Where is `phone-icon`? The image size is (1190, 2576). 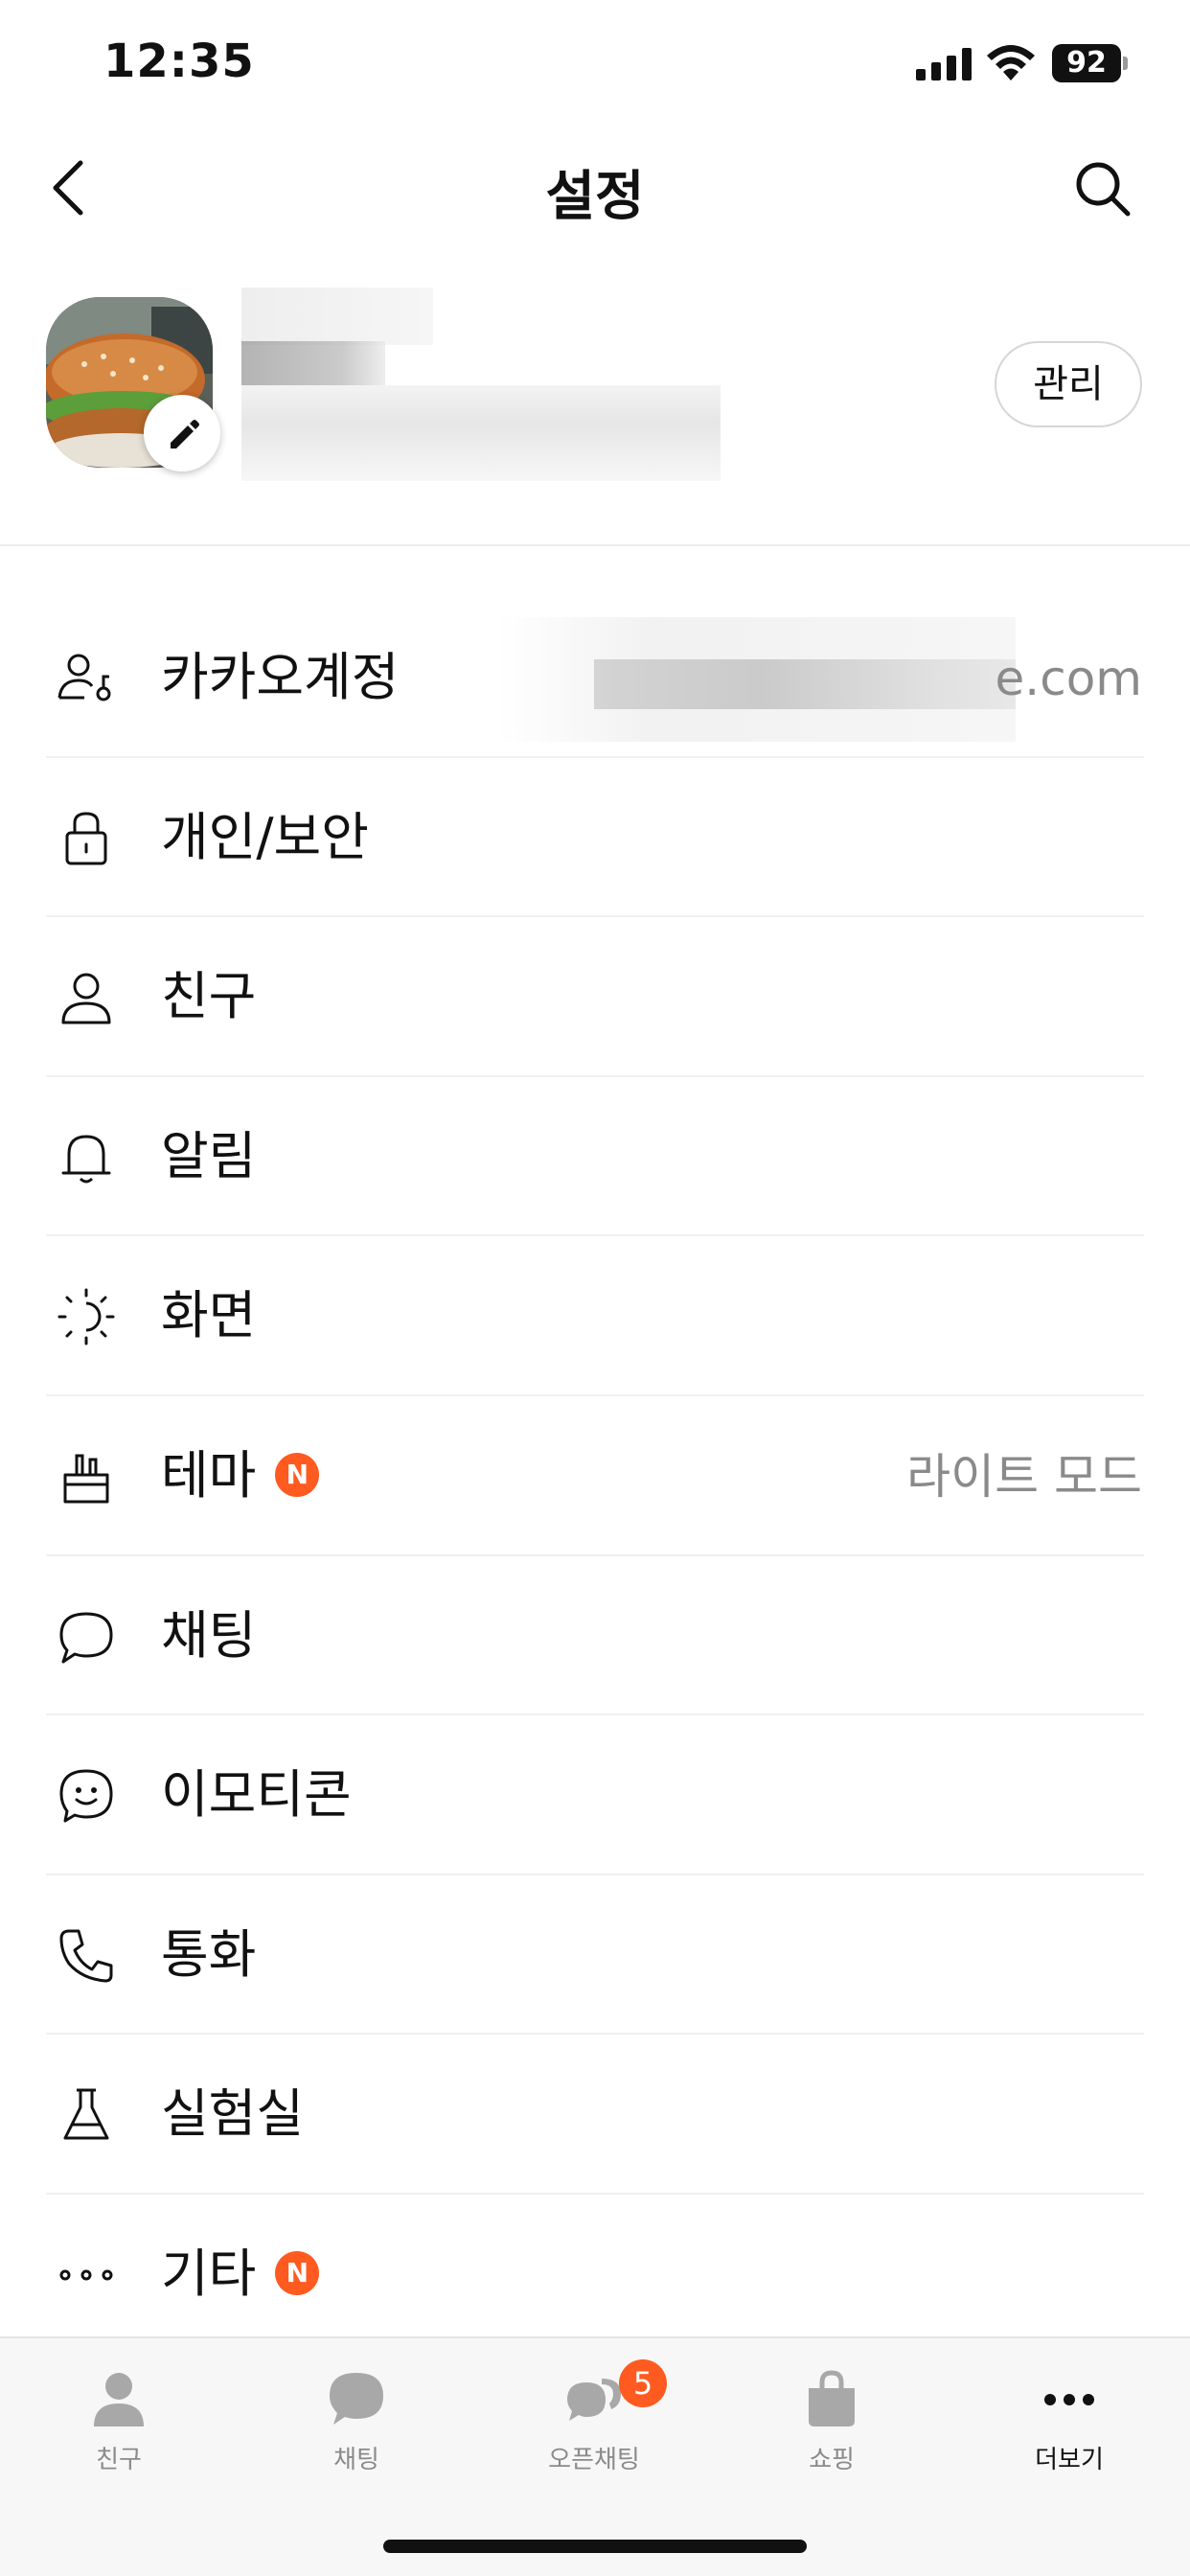 phone-icon is located at coordinates (86, 1956).